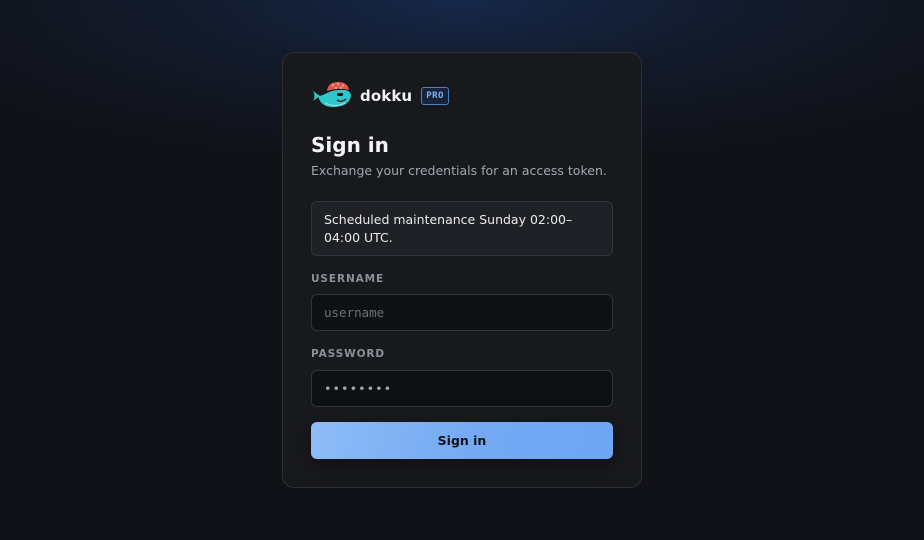 Image resolution: width=924 pixels, height=540 pixels. I want to click on password-input, so click(462, 388).